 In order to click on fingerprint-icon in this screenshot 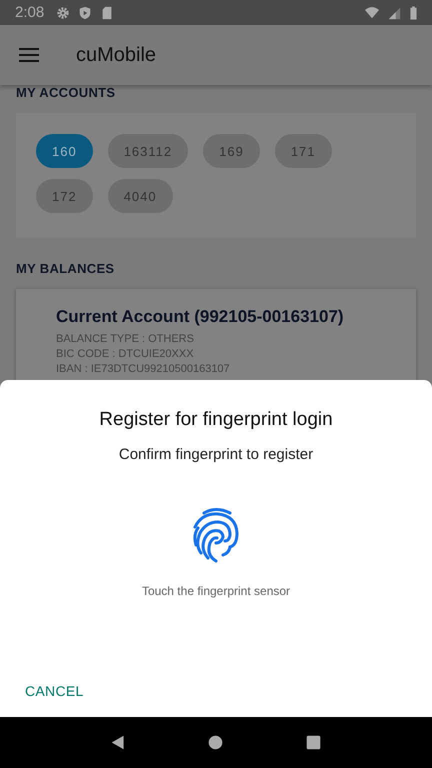, I will do `click(216, 535)`.